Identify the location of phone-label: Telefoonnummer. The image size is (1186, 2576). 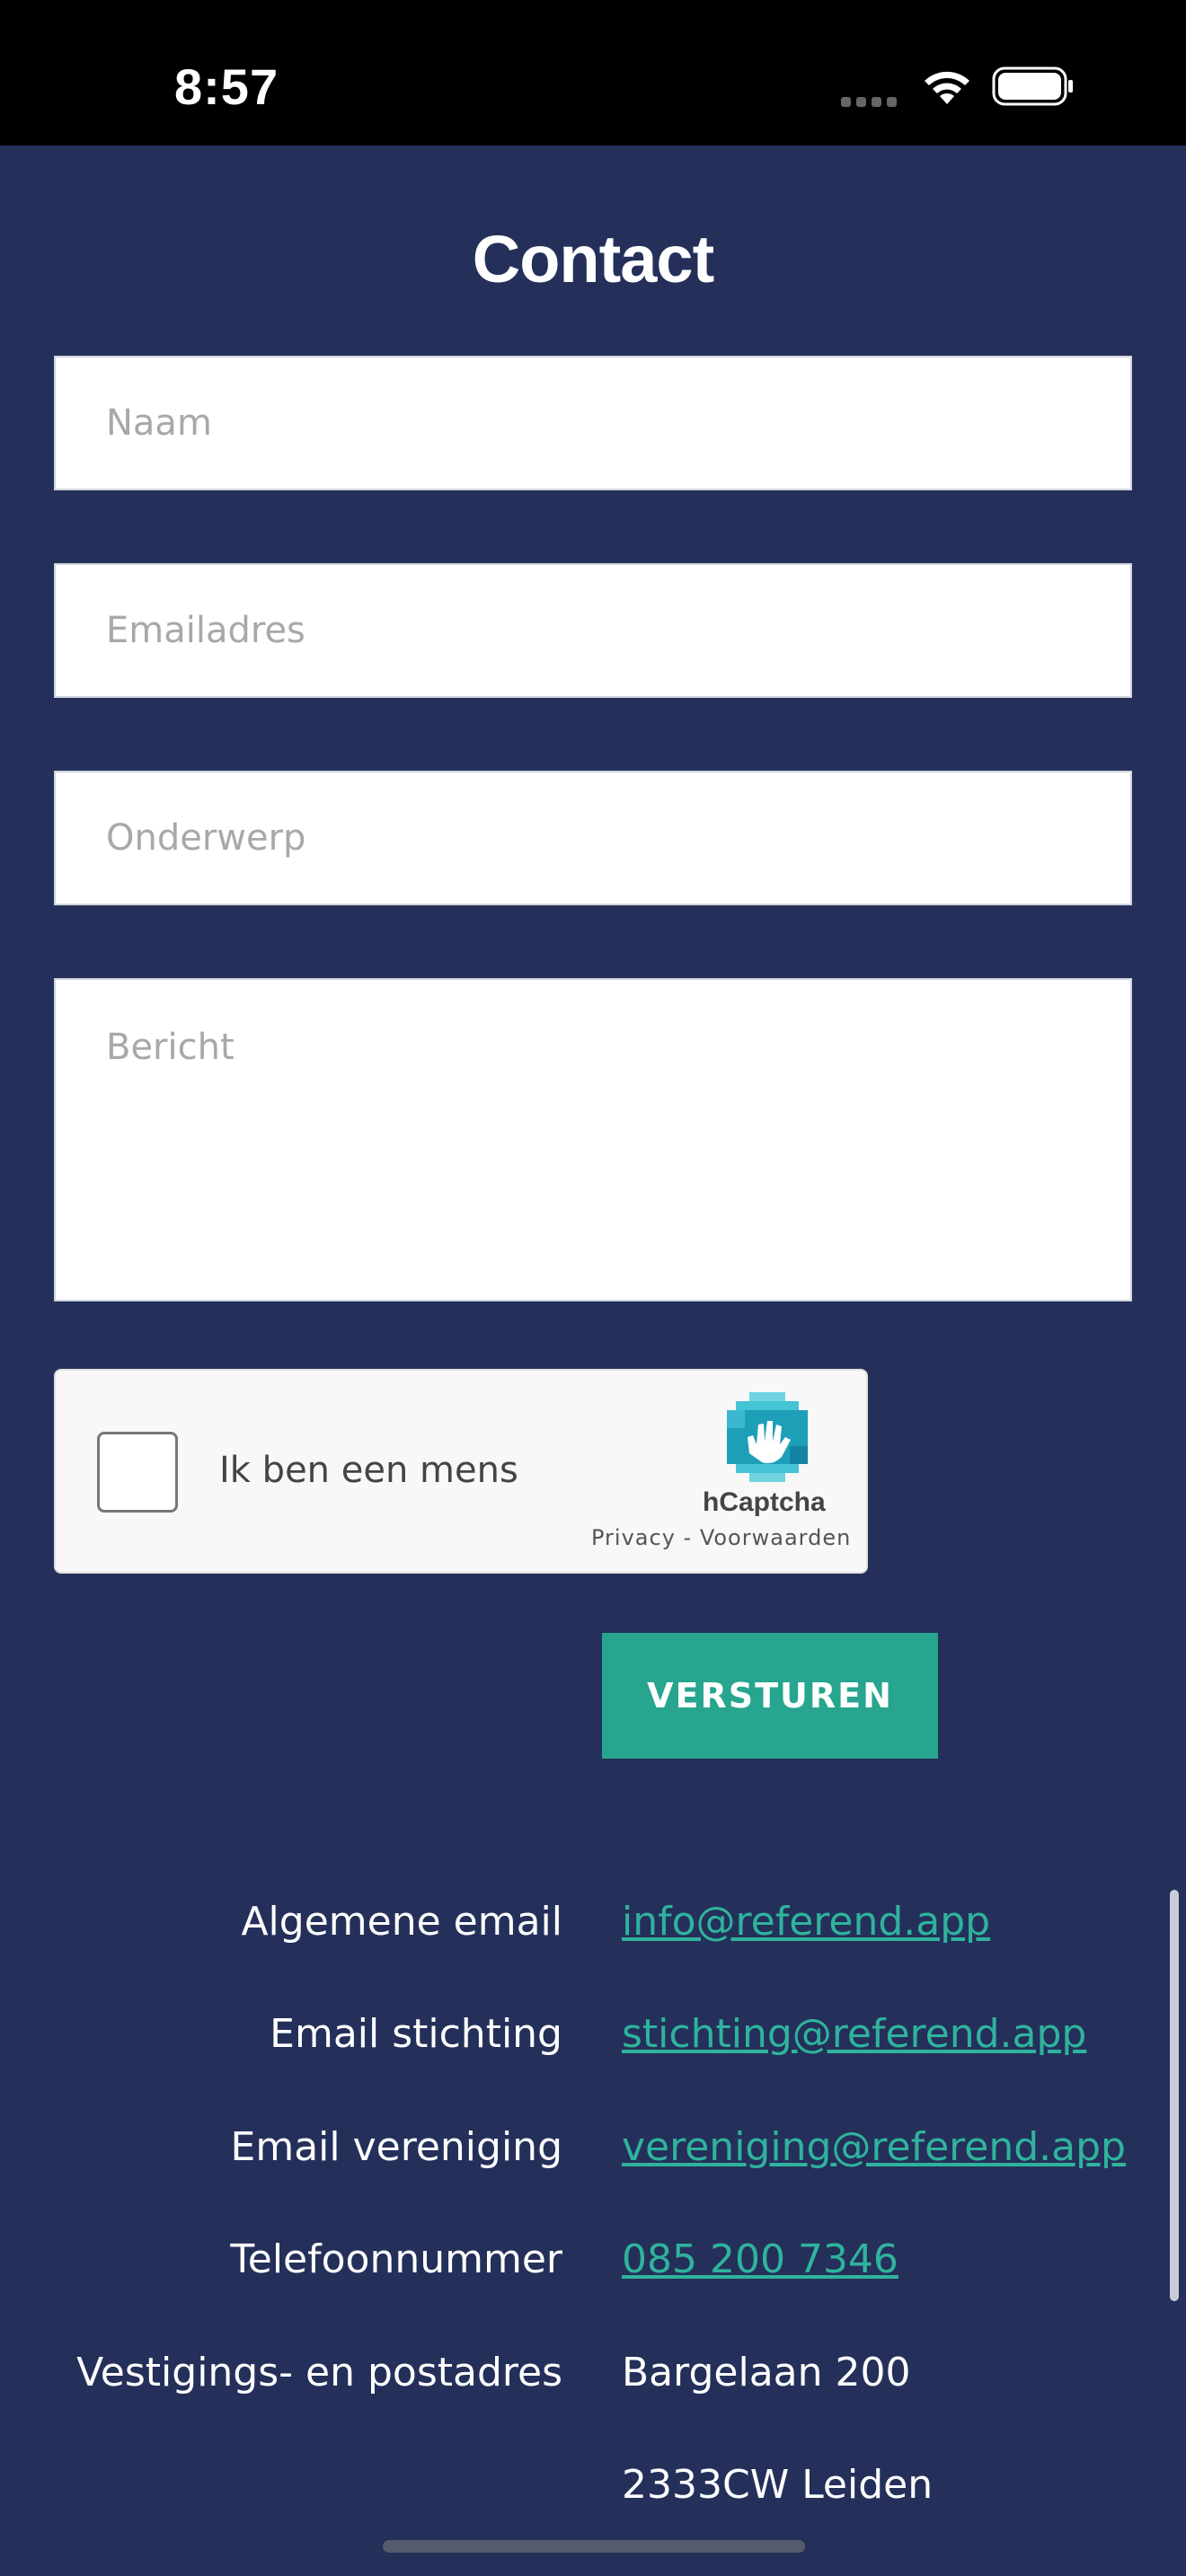
(396, 2259).